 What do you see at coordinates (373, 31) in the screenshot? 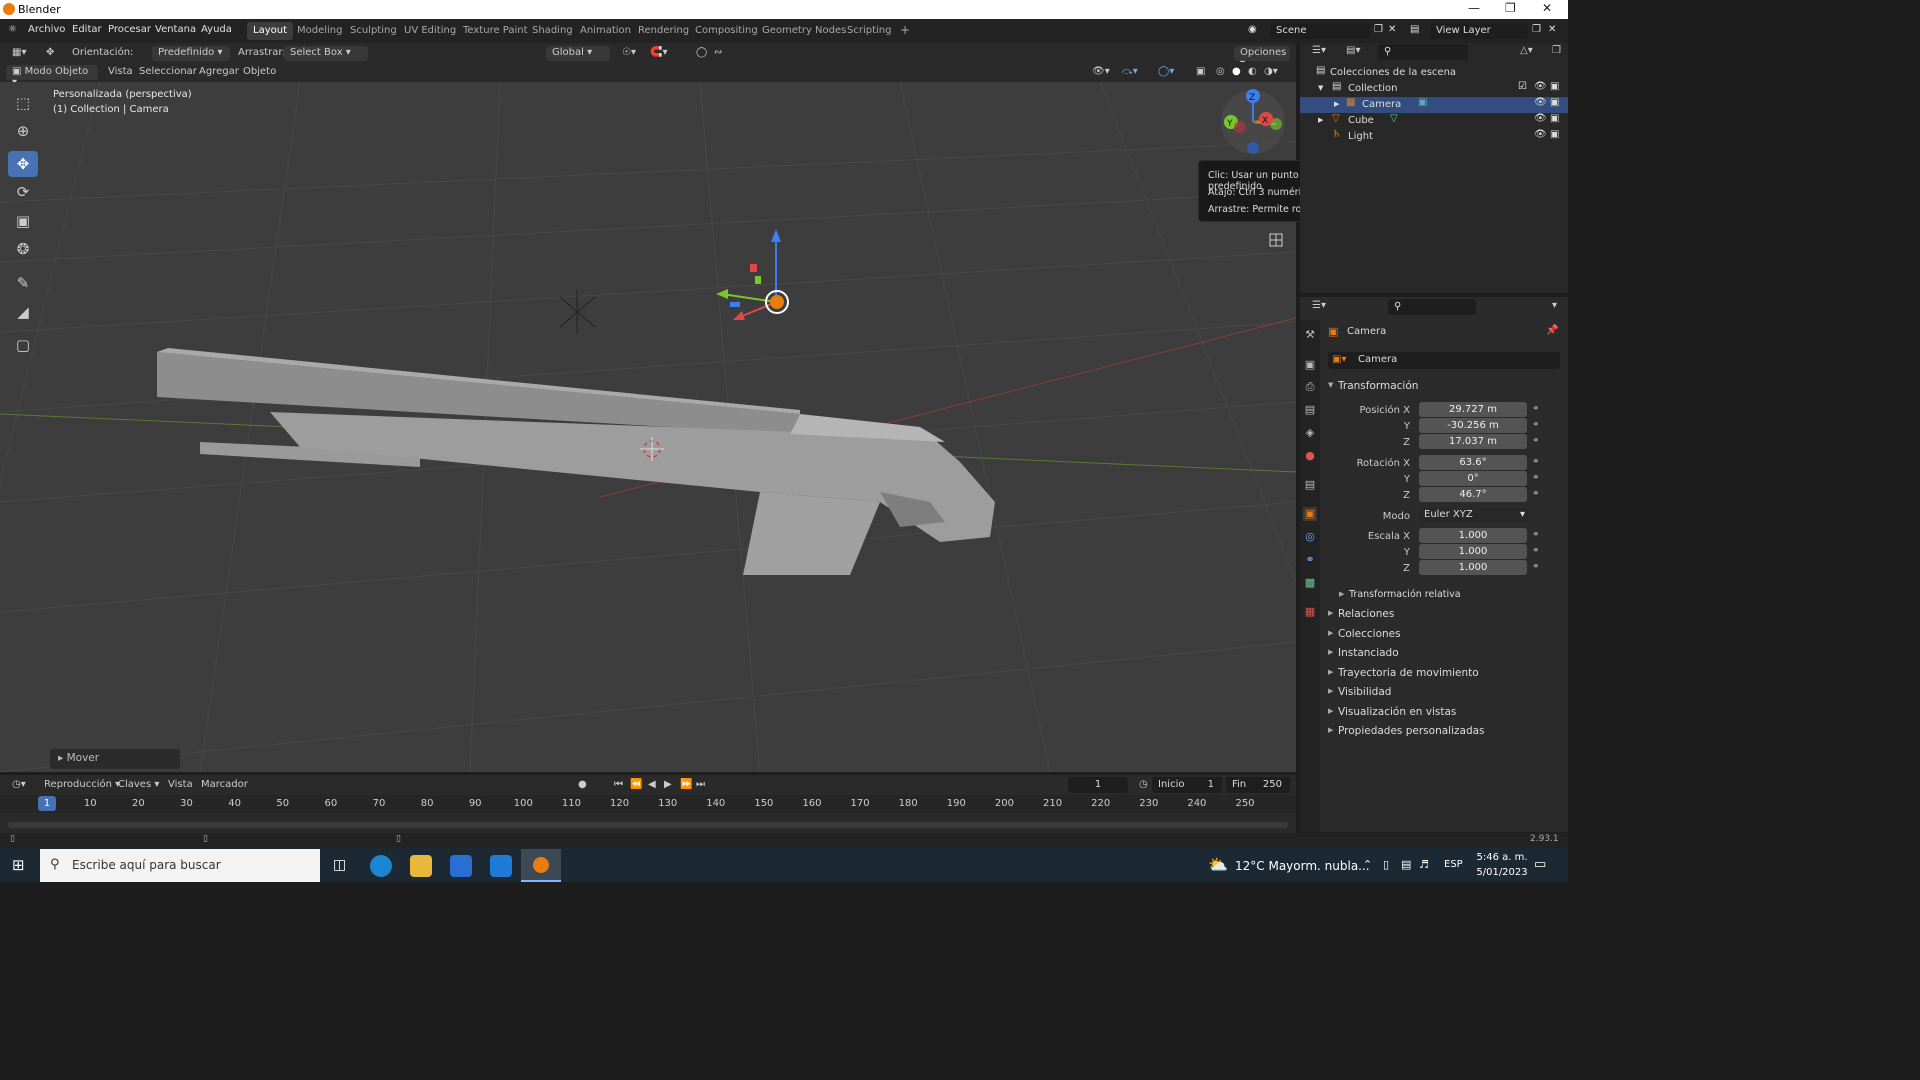
I see `tab-sculpting: Sculpting` at bounding box center [373, 31].